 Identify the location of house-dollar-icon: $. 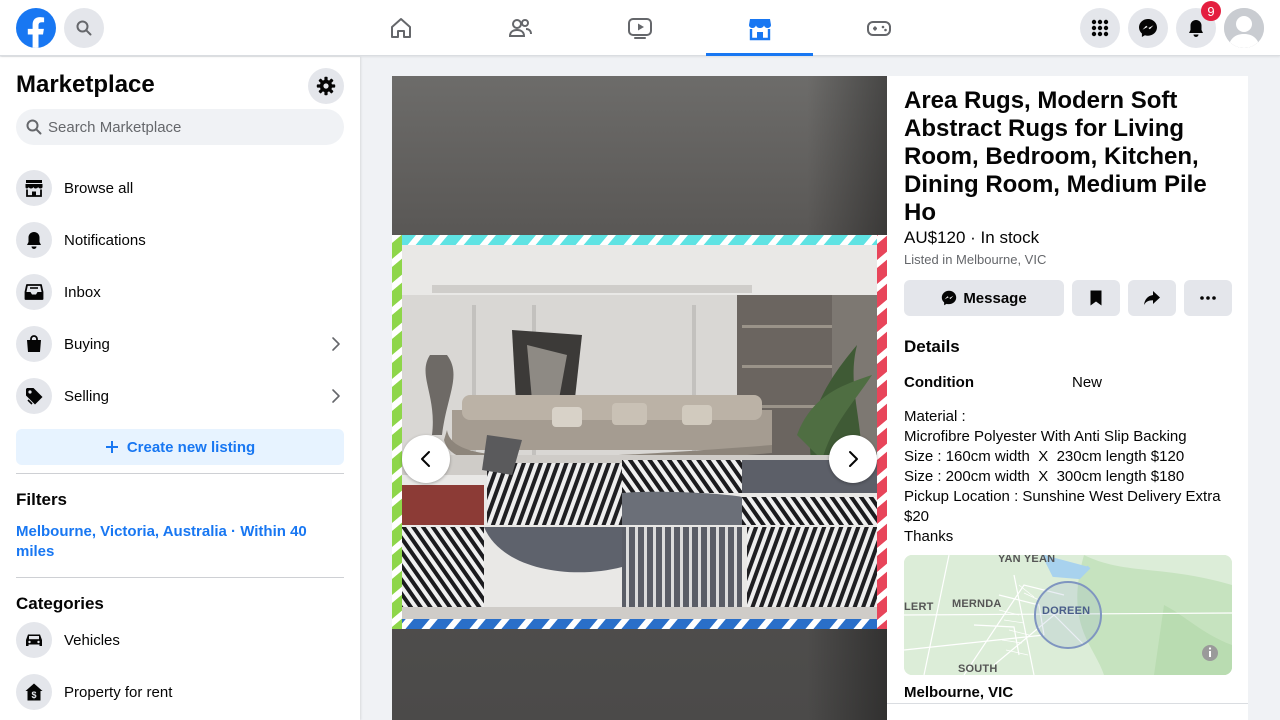
(34, 692).